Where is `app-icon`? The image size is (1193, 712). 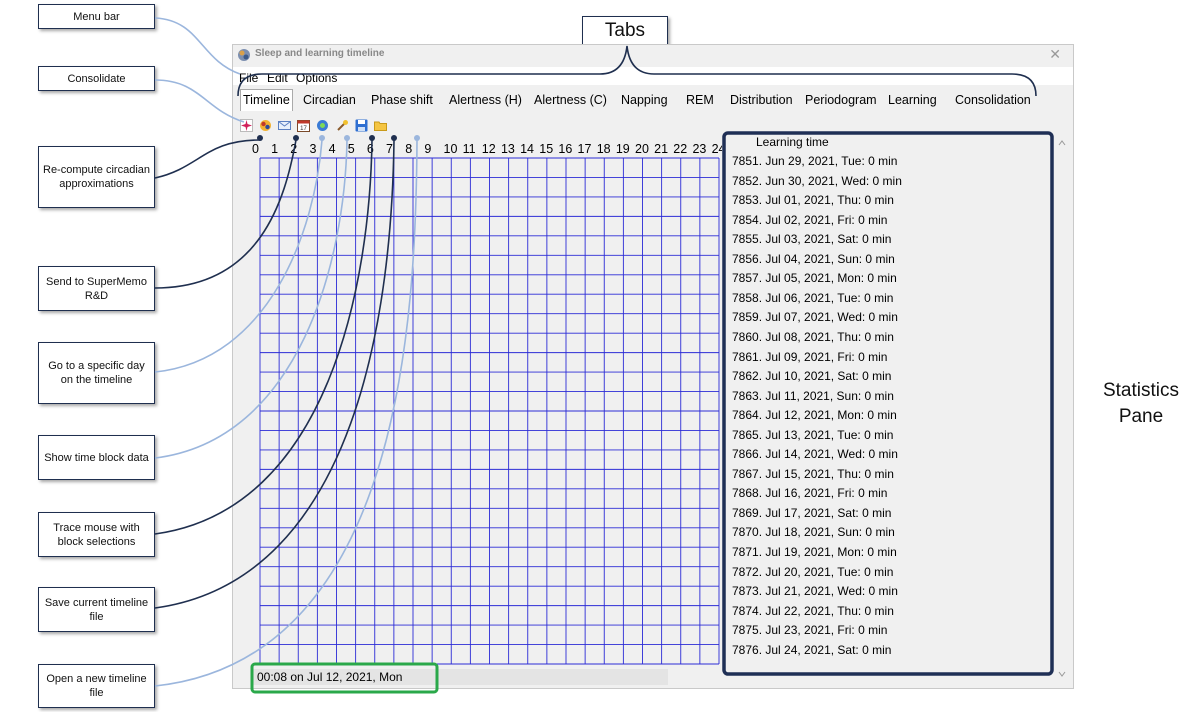
app-icon is located at coordinates (244, 55).